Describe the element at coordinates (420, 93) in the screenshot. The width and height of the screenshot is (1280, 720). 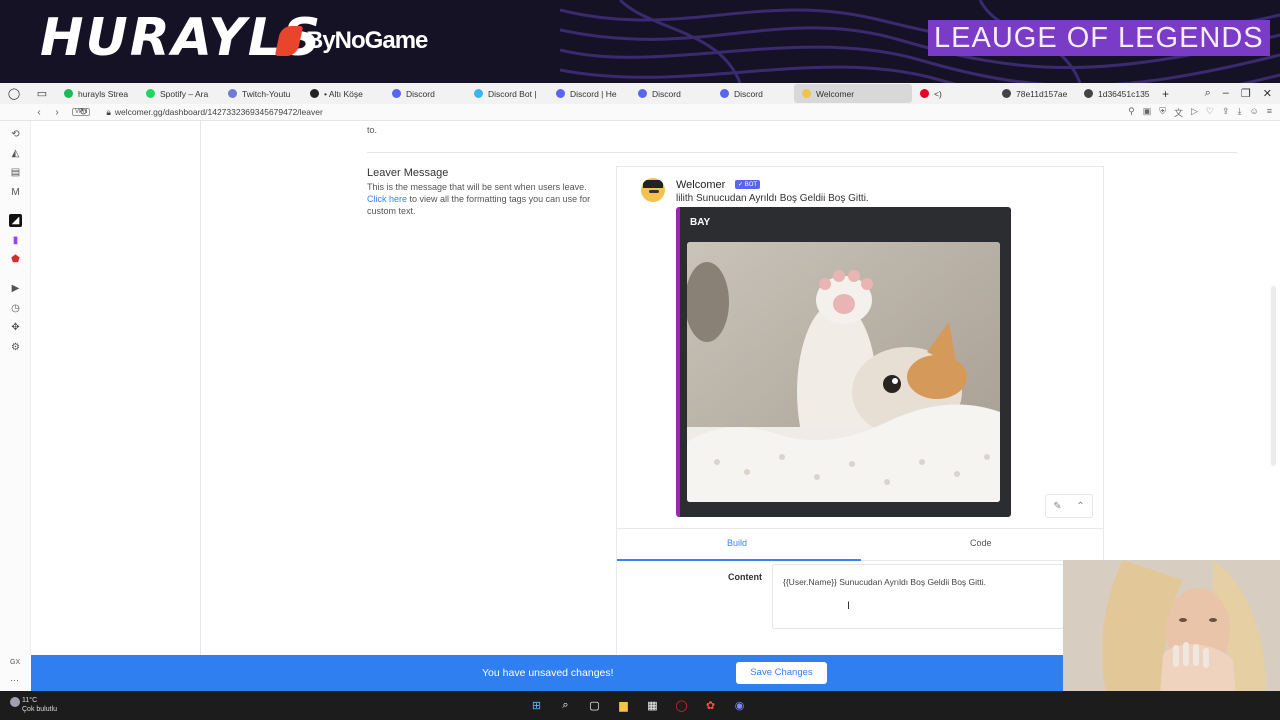
I see `browser-tab-label: Discord` at that location.